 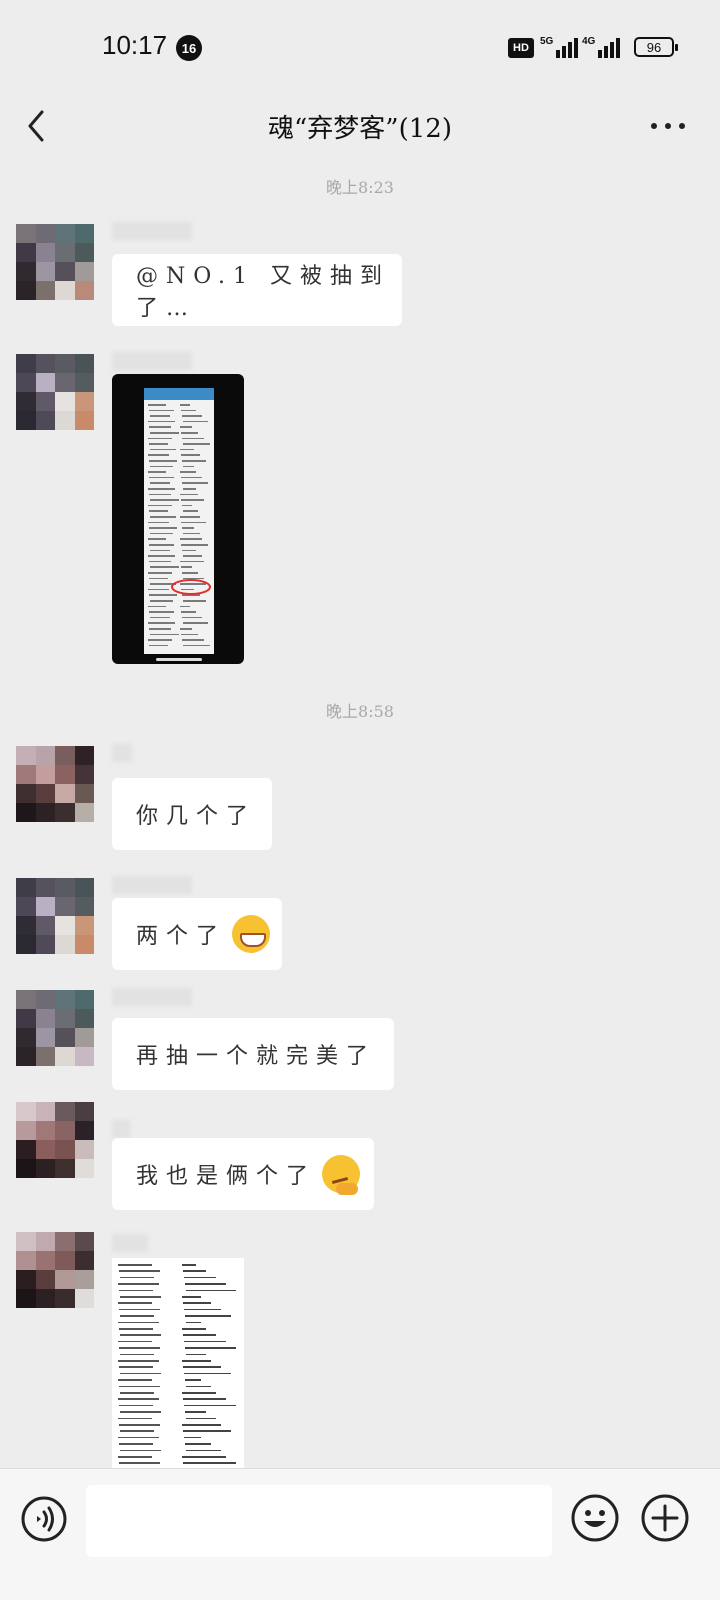 What do you see at coordinates (601, 47) in the screenshot?
I see `signal-4g-icon: 4G` at bounding box center [601, 47].